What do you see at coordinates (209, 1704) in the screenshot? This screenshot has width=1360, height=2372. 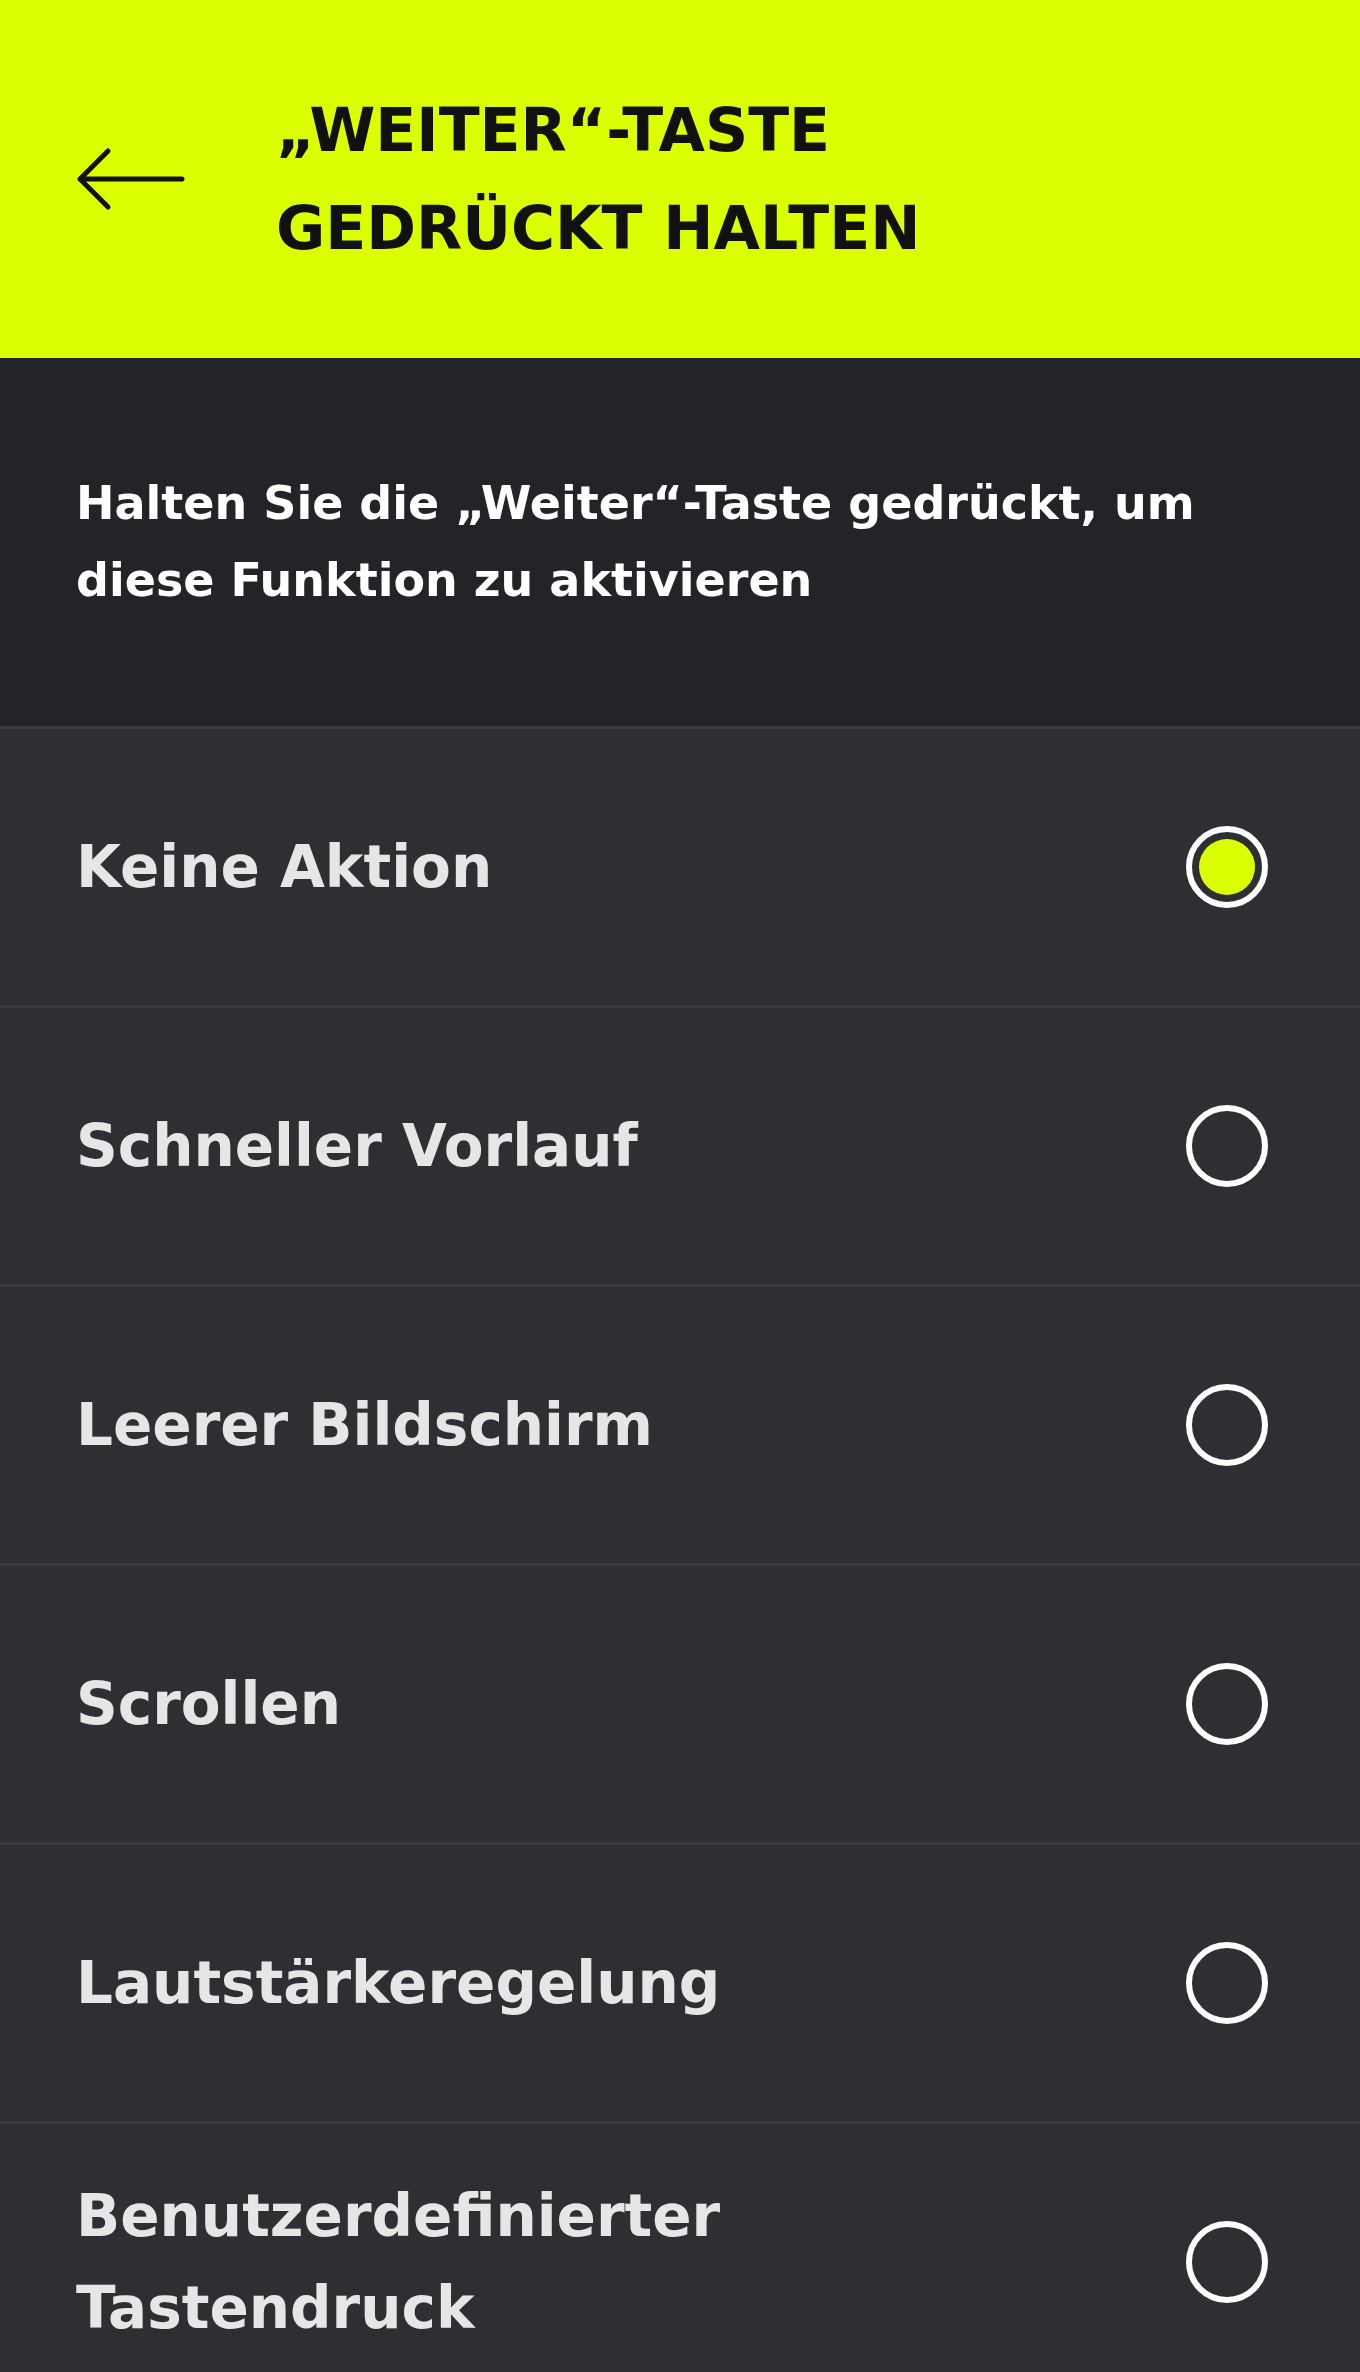 I see `option-label: Scrollen` at bounding box center [209, 1704].